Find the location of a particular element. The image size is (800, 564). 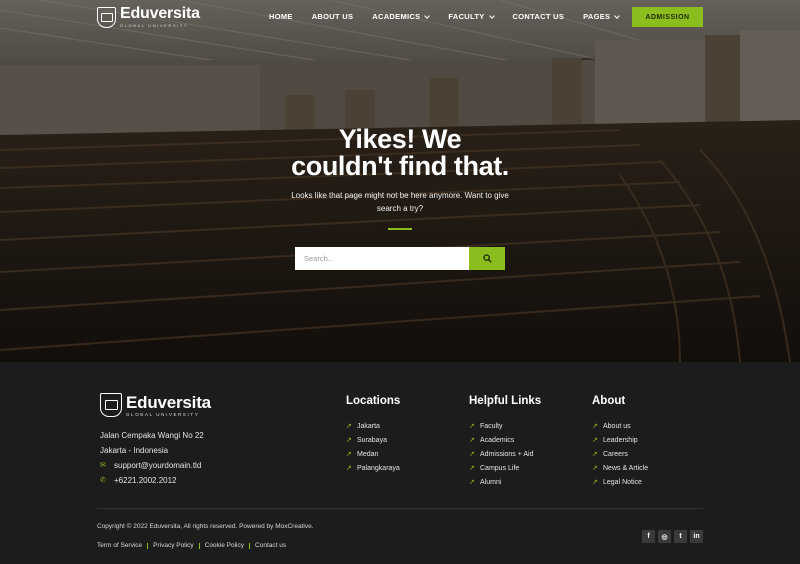

search-button is located at coordinates (487, 258).